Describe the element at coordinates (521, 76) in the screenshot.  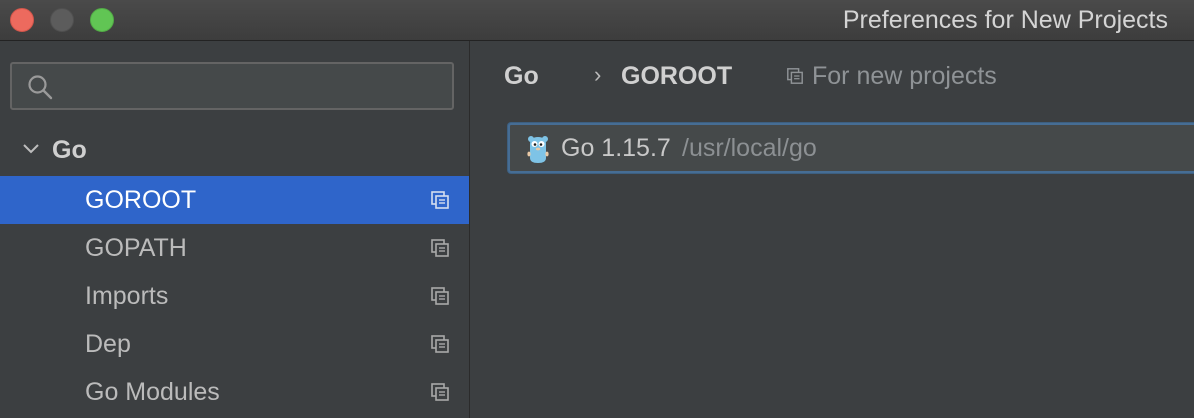
I see `breadcrumb-item-go: Go` at that location.